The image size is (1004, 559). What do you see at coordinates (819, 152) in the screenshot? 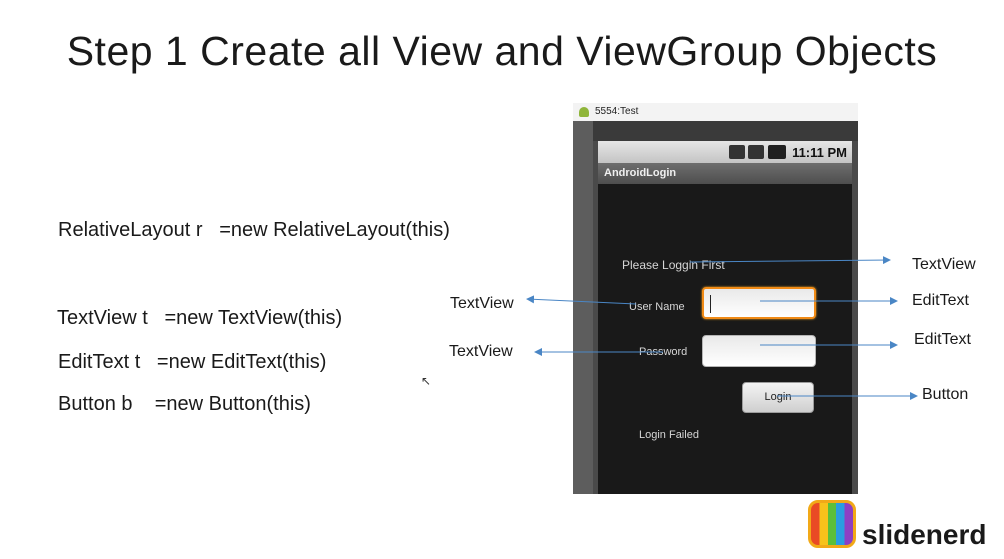
I see `status-time: 11:11 PM` at bounding box center [819, 152].